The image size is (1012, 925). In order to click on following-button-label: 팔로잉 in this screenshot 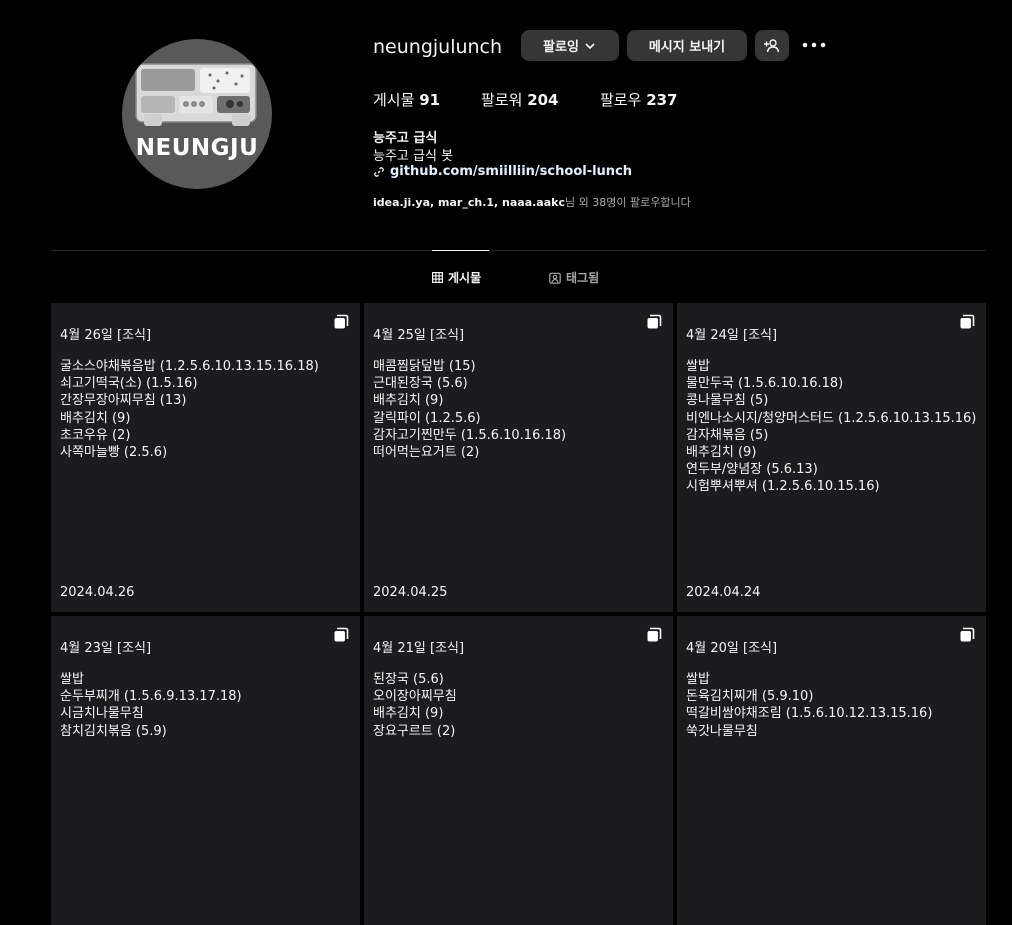, I will do `click(561, 47)`.